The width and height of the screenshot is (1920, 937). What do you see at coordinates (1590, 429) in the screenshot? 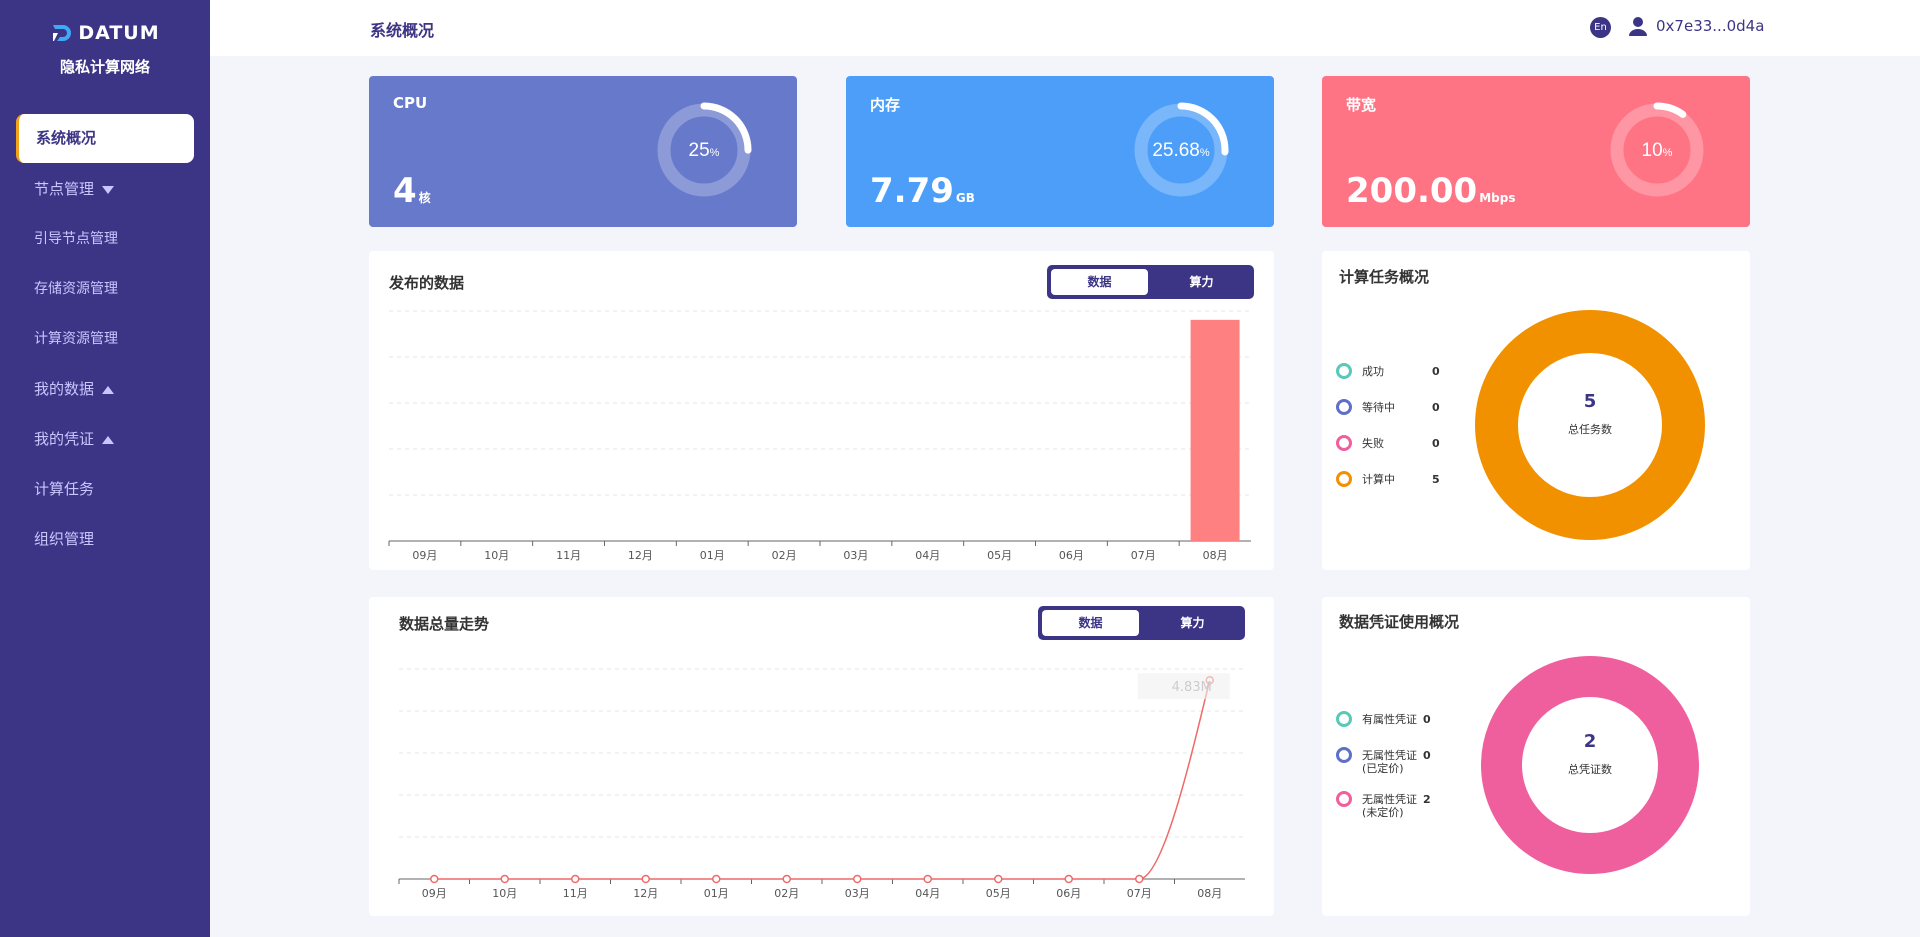
I see `donut-total-label: 总任务数` at bounding box center [1590, 429].